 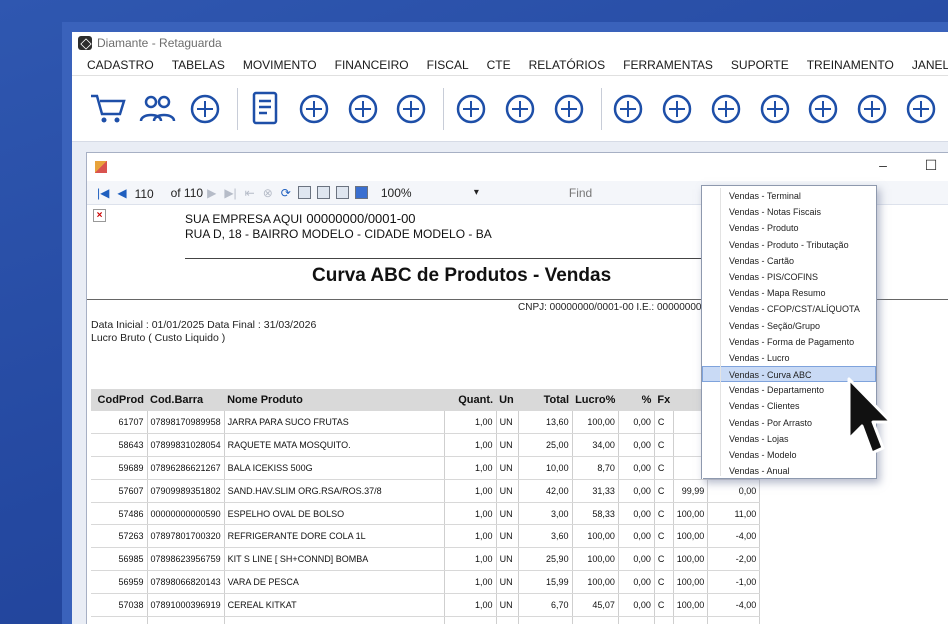 What do you see at coordinates (211, 193) in the screenshot?
I see `next-page-icon: ▶` at bounding box center [211, 193].